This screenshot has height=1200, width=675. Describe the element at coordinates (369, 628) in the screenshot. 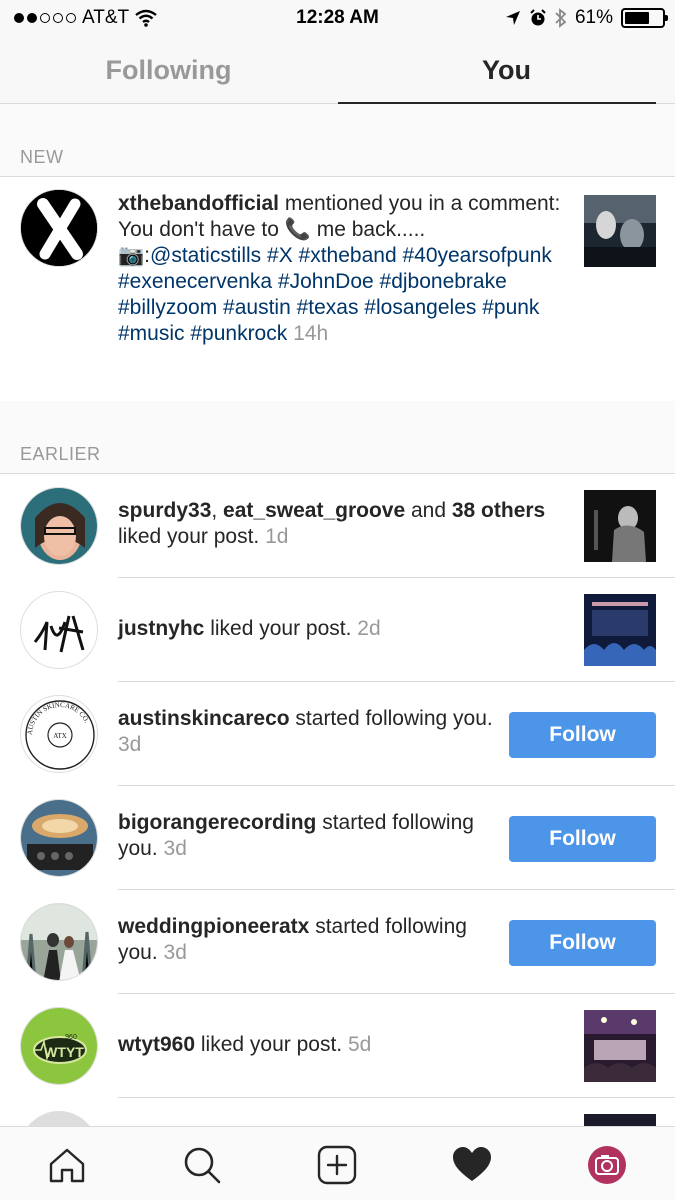

I see `timestamp: 2d` at that location.